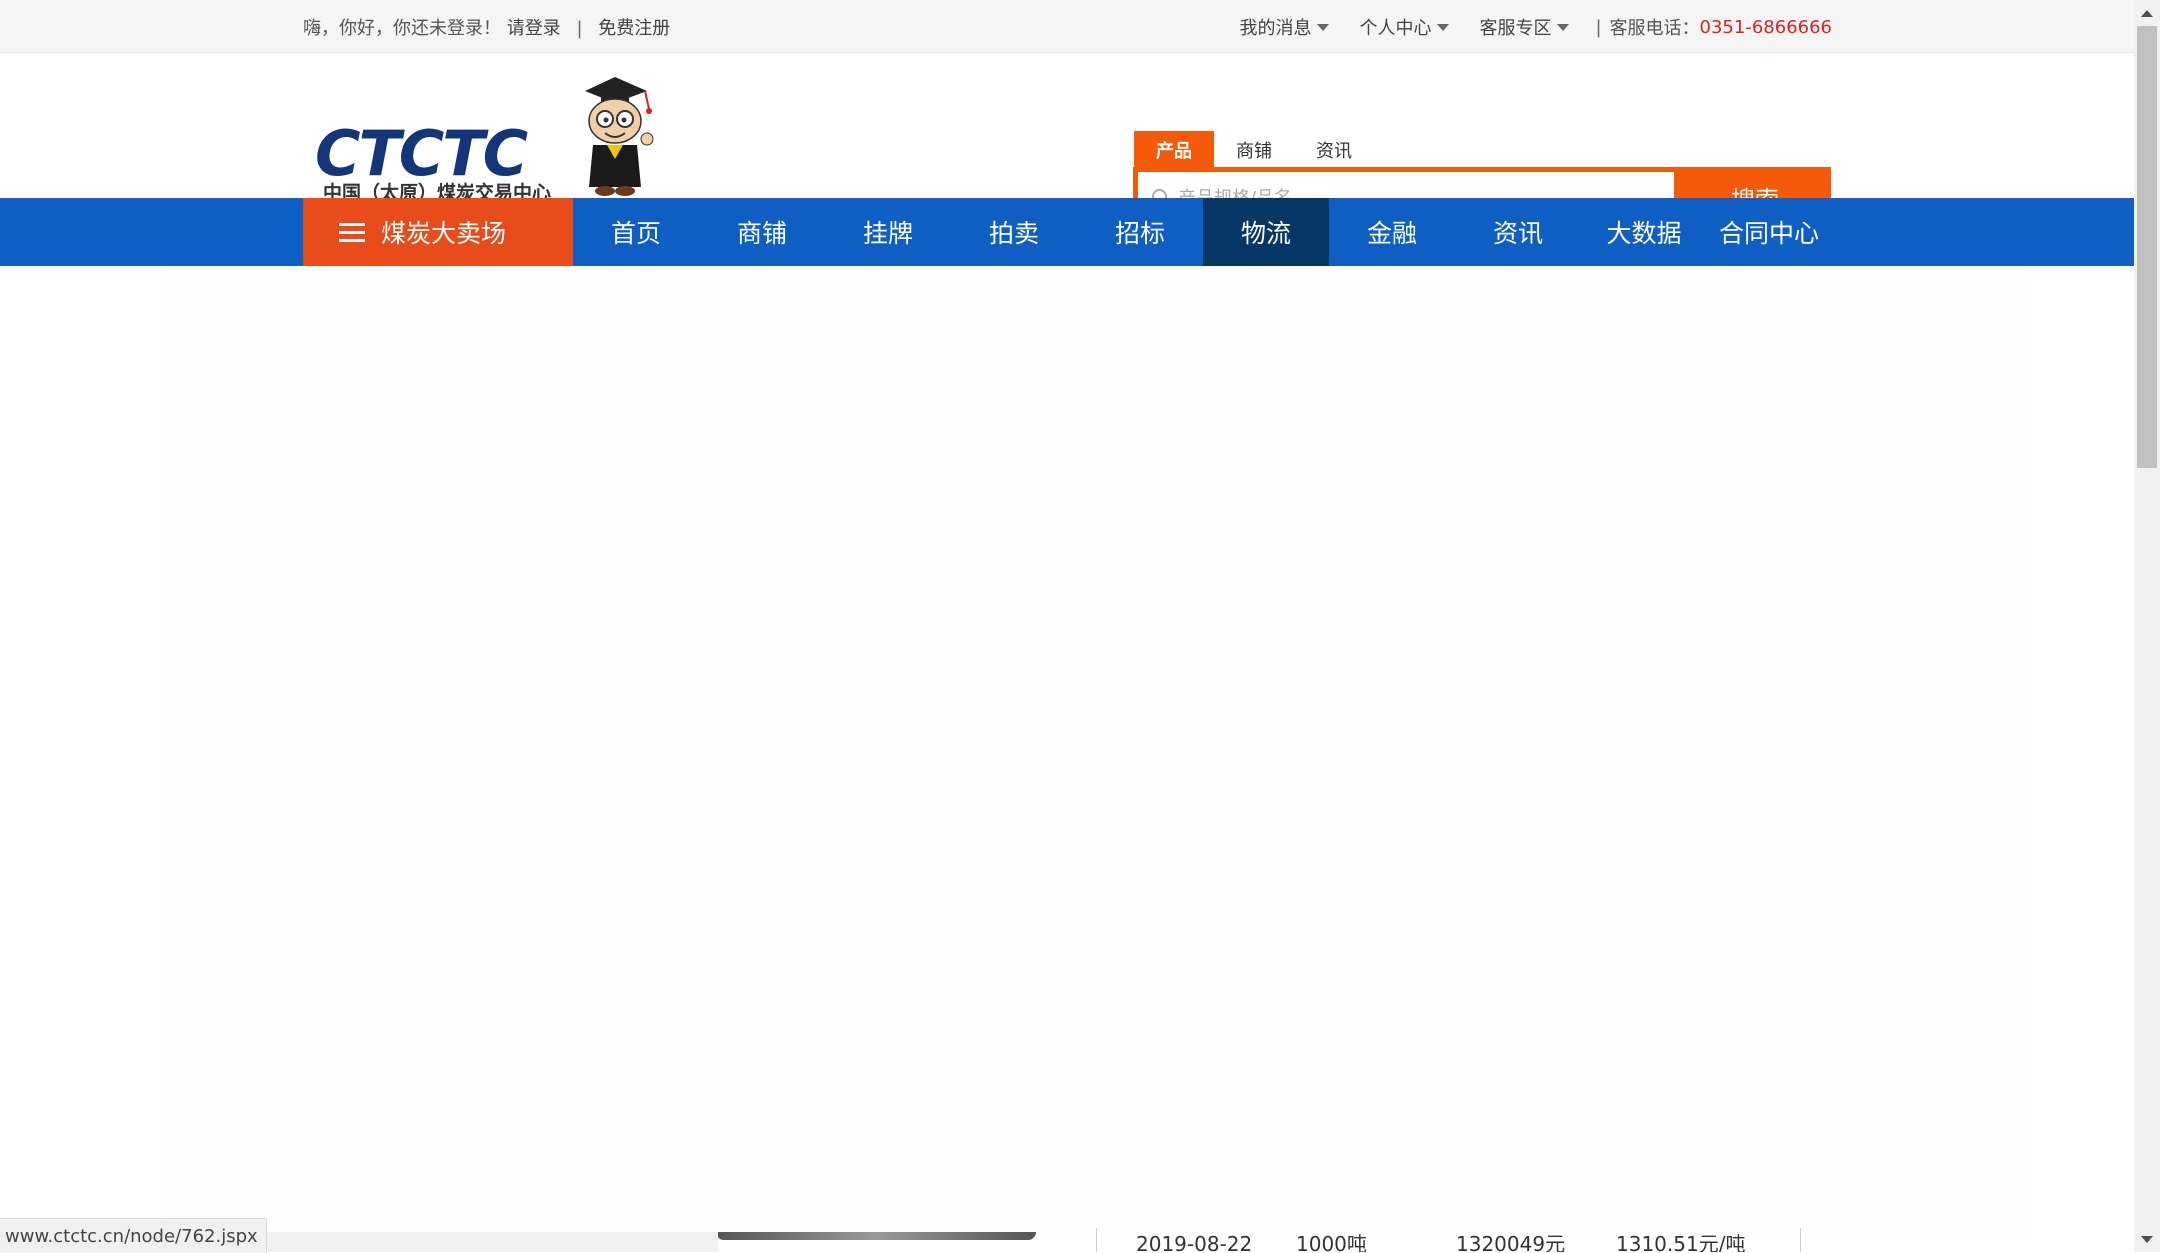 The height and width of the screenshot is (1253, 2160). I want to click on mascot-icon, so click(619, 136).